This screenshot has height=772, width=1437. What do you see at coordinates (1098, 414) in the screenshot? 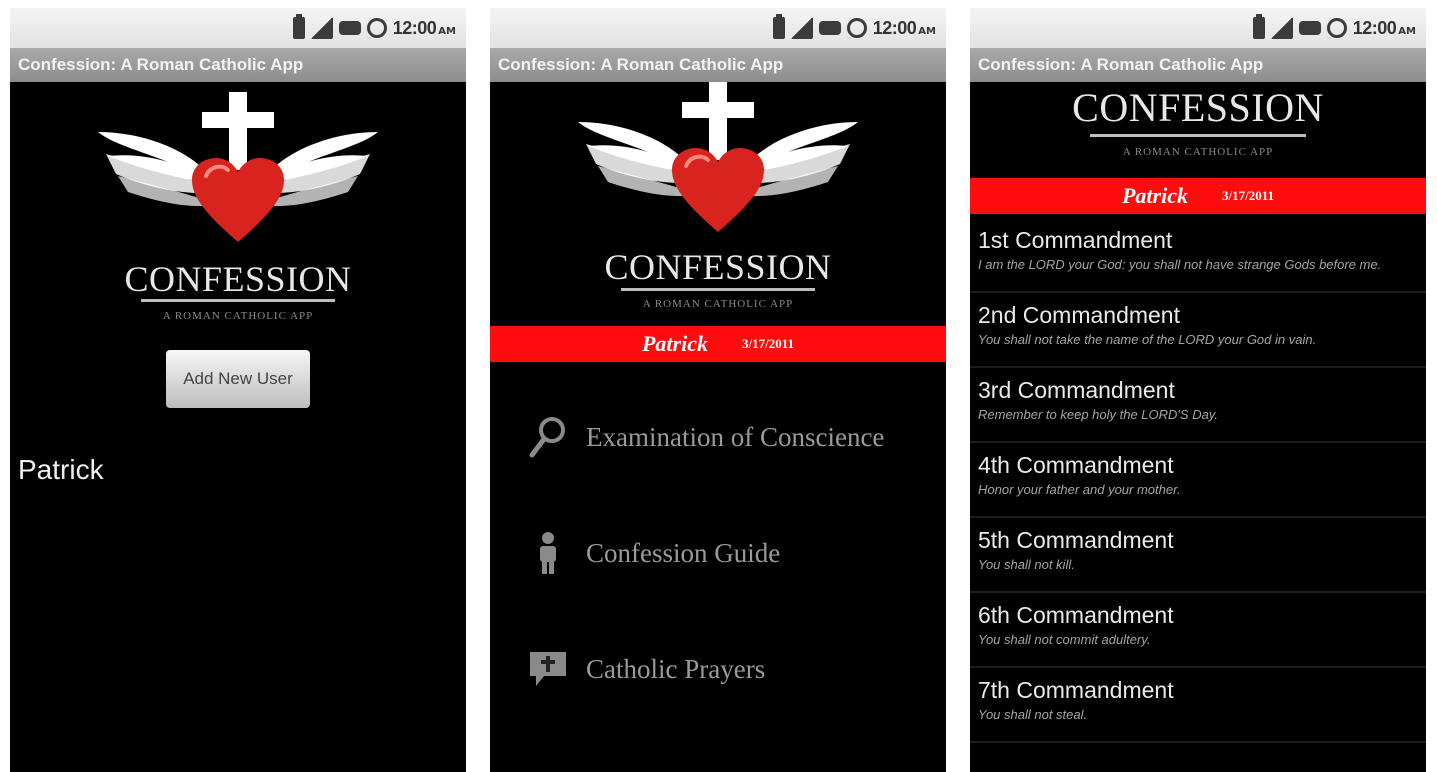
I see `commandment-text: Remember to keep holy the LORD'S Day.` at bounding box center [1098, 414].